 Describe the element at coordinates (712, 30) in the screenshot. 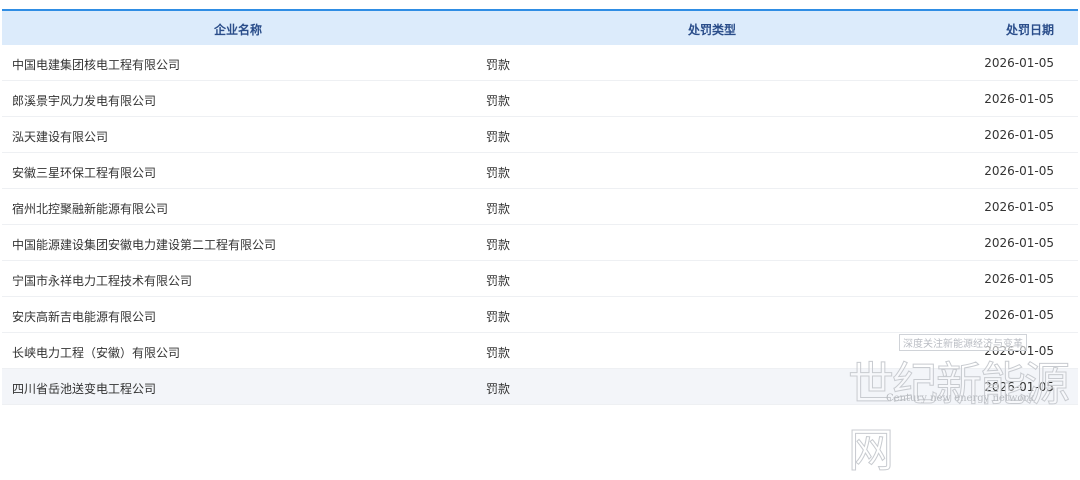

I see `header-penalty-type: 处罚类型` at that location.